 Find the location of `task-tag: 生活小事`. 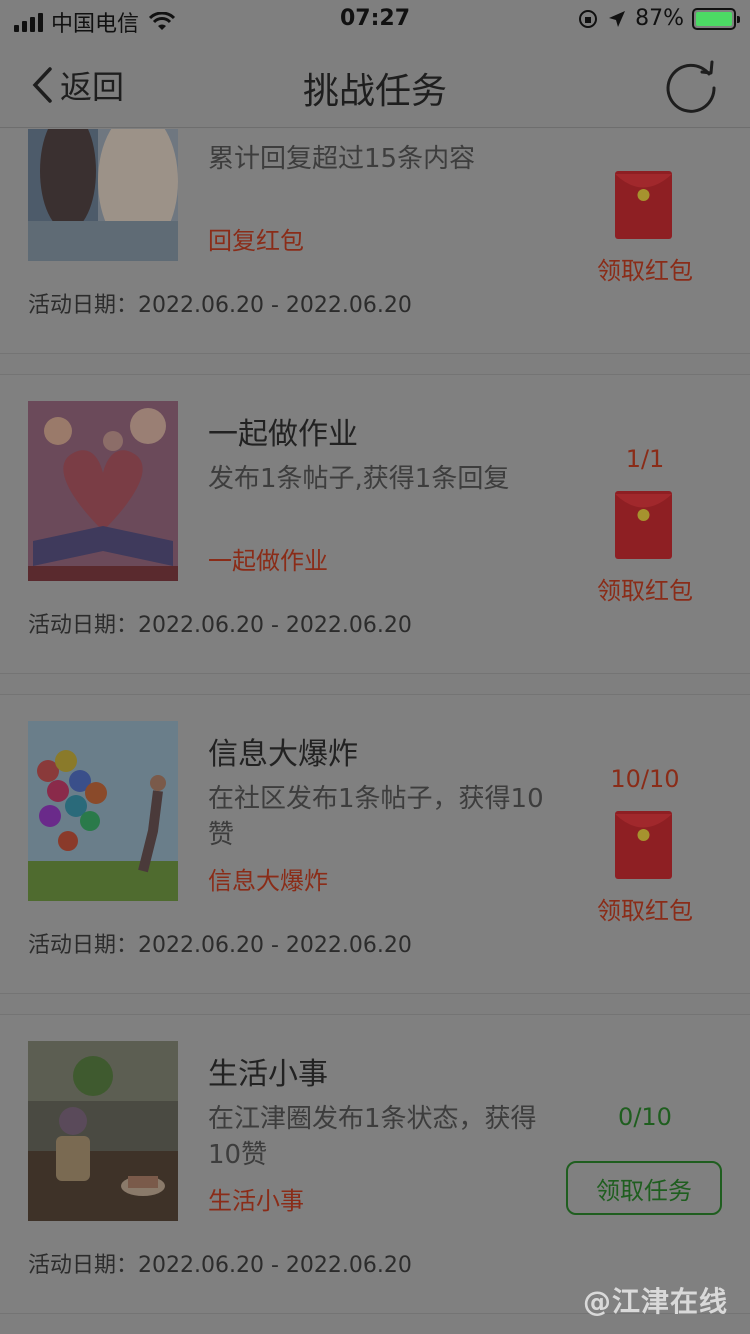

task-tag: 生活小事 is located at coordinates (256, 1198).